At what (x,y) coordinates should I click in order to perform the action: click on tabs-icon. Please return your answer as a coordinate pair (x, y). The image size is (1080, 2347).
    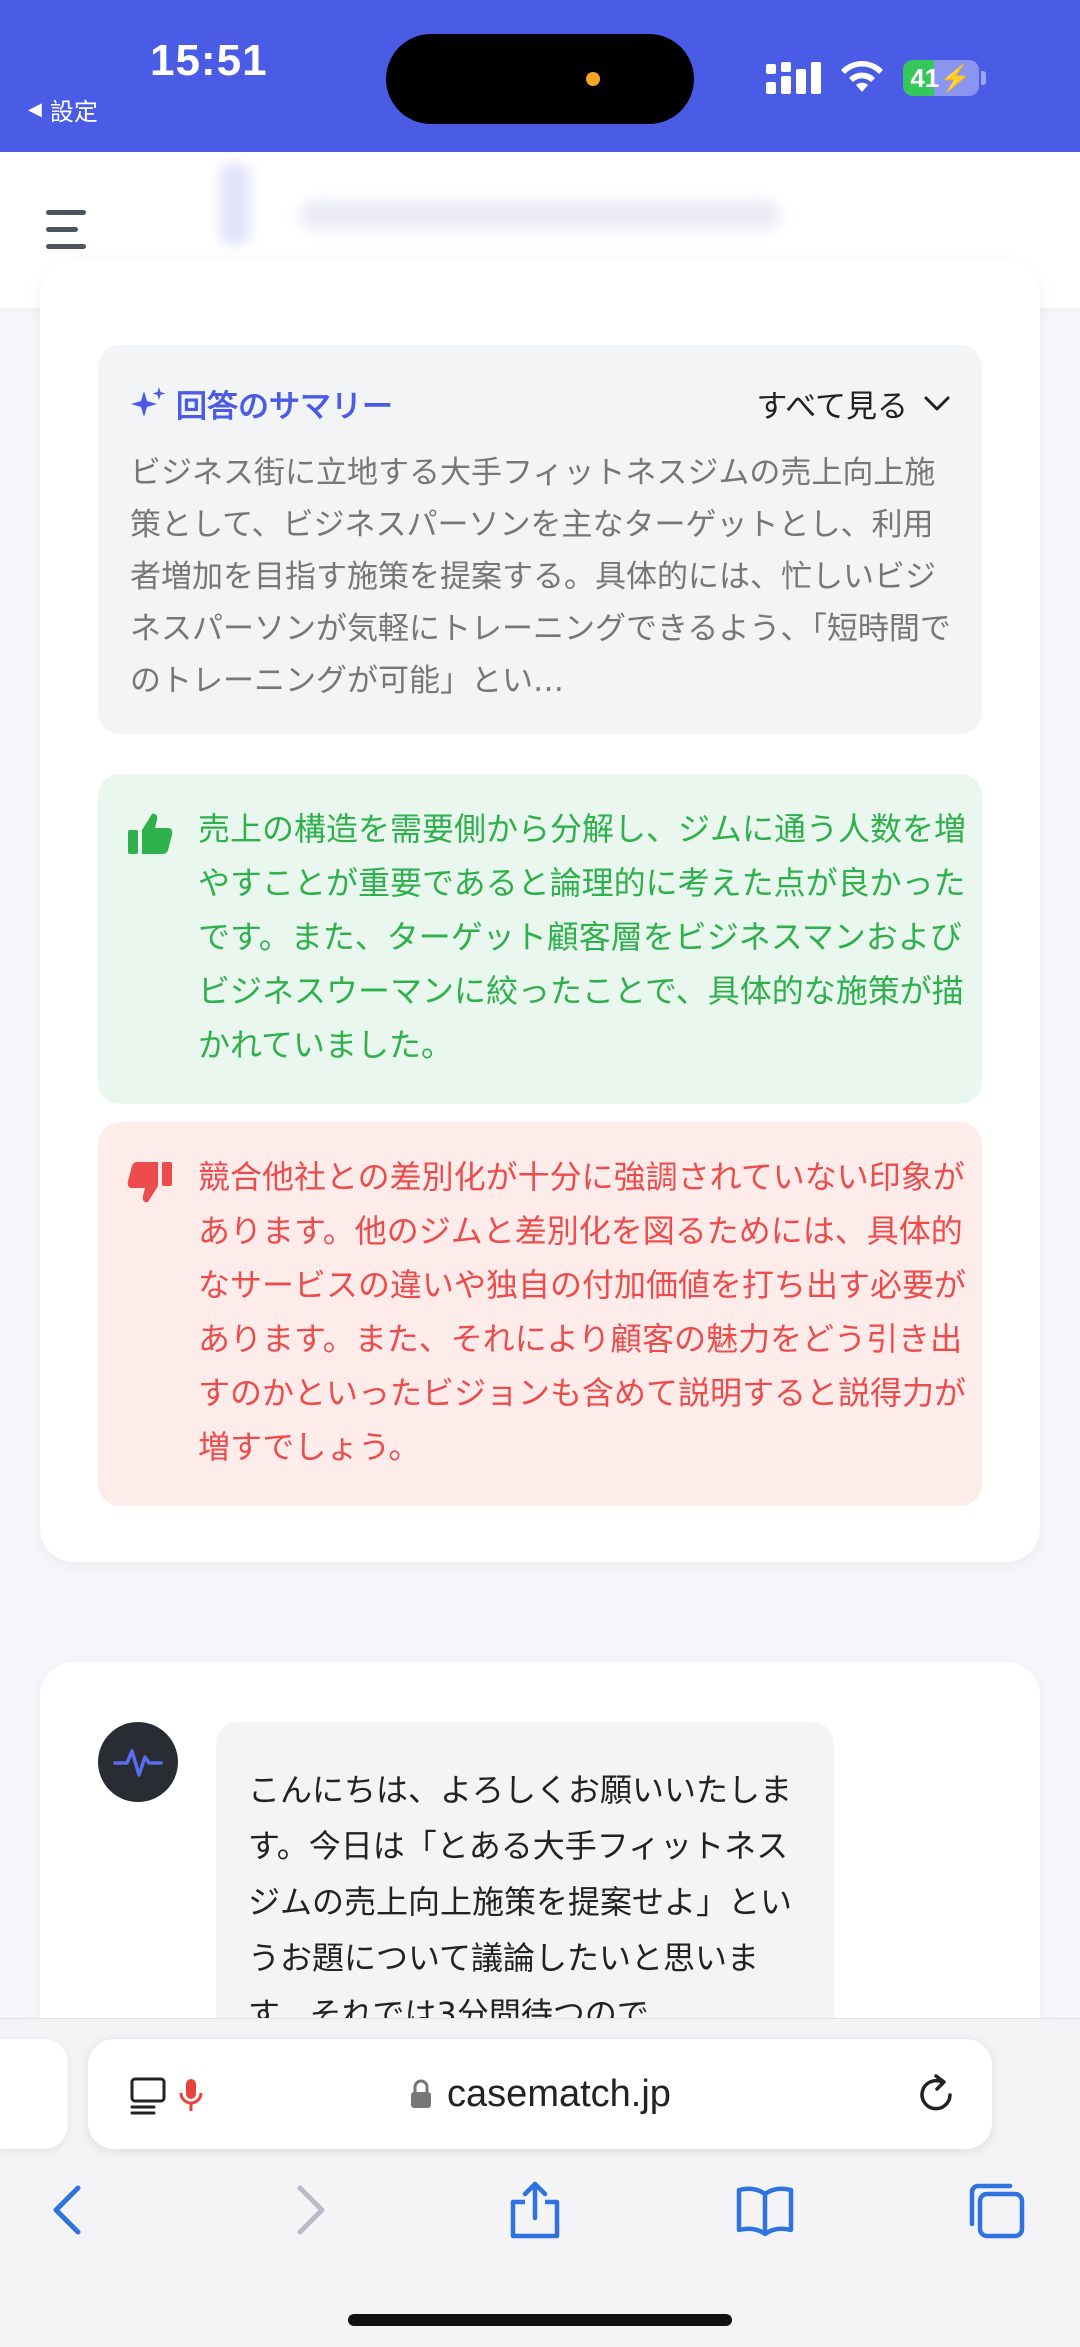
    Looking at the image, I should click on (996, 2210).